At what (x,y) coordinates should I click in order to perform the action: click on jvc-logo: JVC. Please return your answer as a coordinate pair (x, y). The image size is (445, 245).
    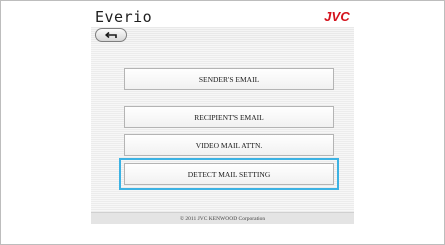
    Looking at the image, I should click on (337, 16).